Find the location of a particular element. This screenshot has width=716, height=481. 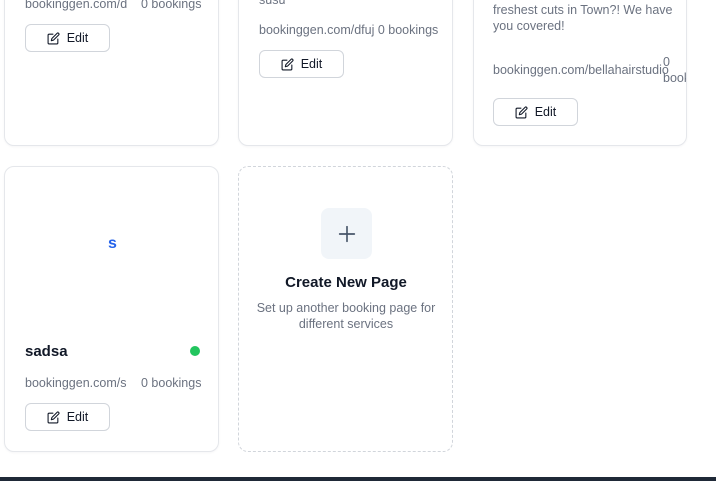

booking-page-card: bookinggen.com/d 0 bookings Edit is located at coordinates (111, 73).